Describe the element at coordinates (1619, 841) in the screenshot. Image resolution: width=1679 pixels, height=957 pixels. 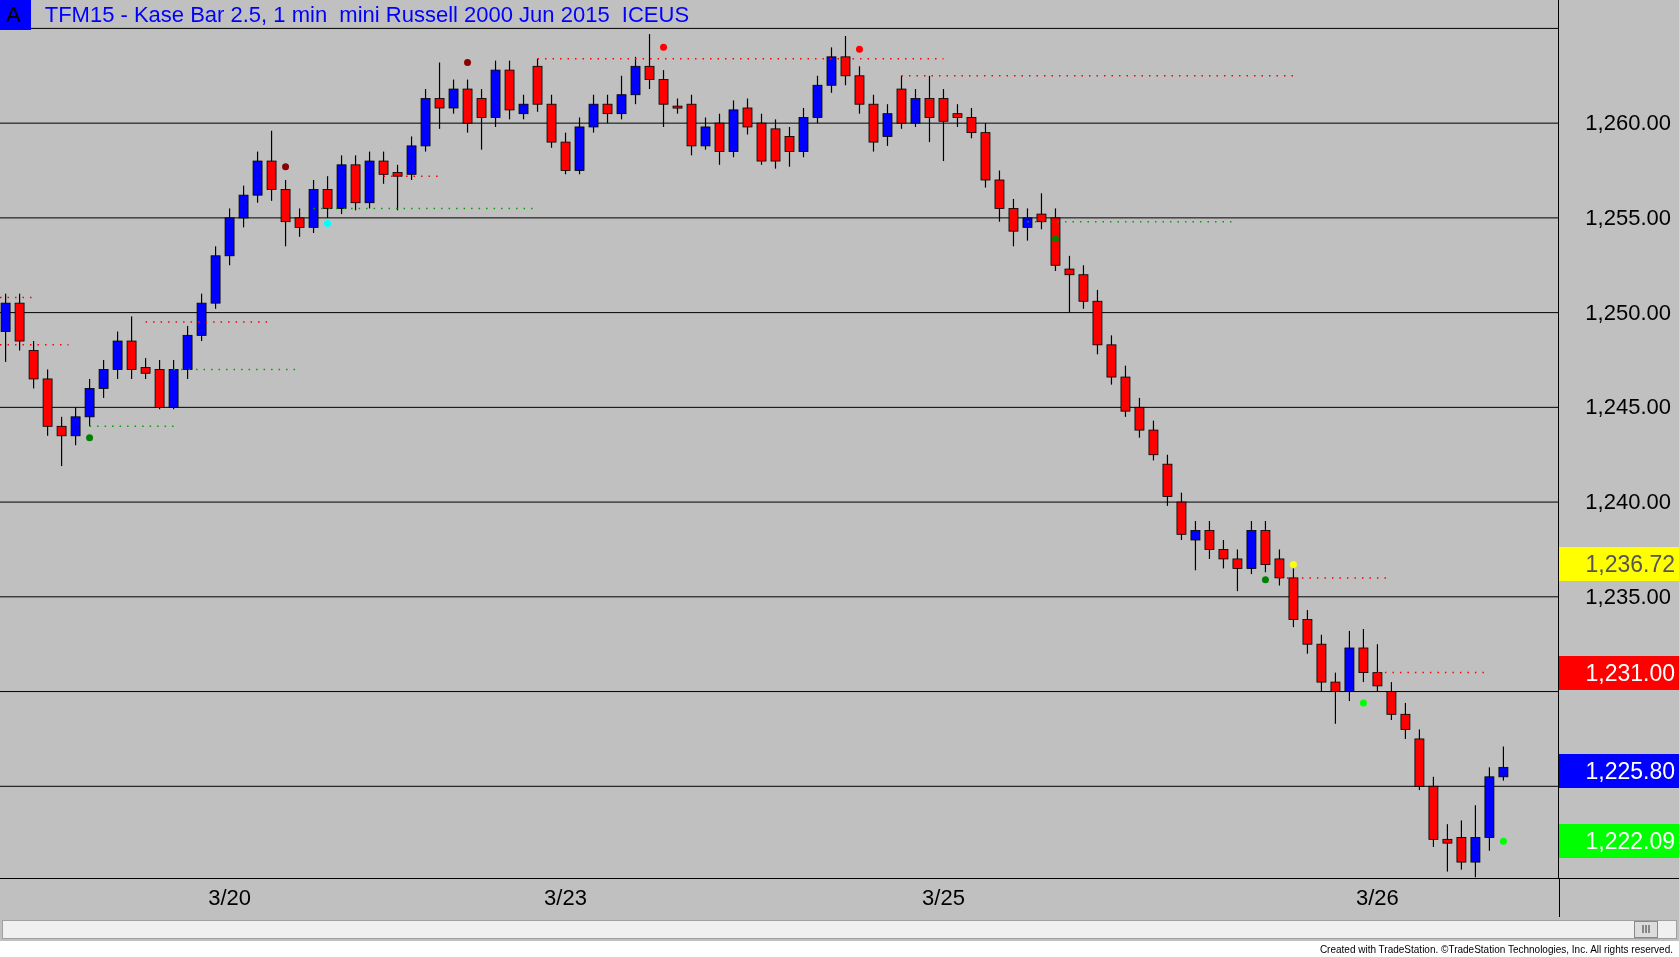
I see `price-marker: 1,222.09` at that location.